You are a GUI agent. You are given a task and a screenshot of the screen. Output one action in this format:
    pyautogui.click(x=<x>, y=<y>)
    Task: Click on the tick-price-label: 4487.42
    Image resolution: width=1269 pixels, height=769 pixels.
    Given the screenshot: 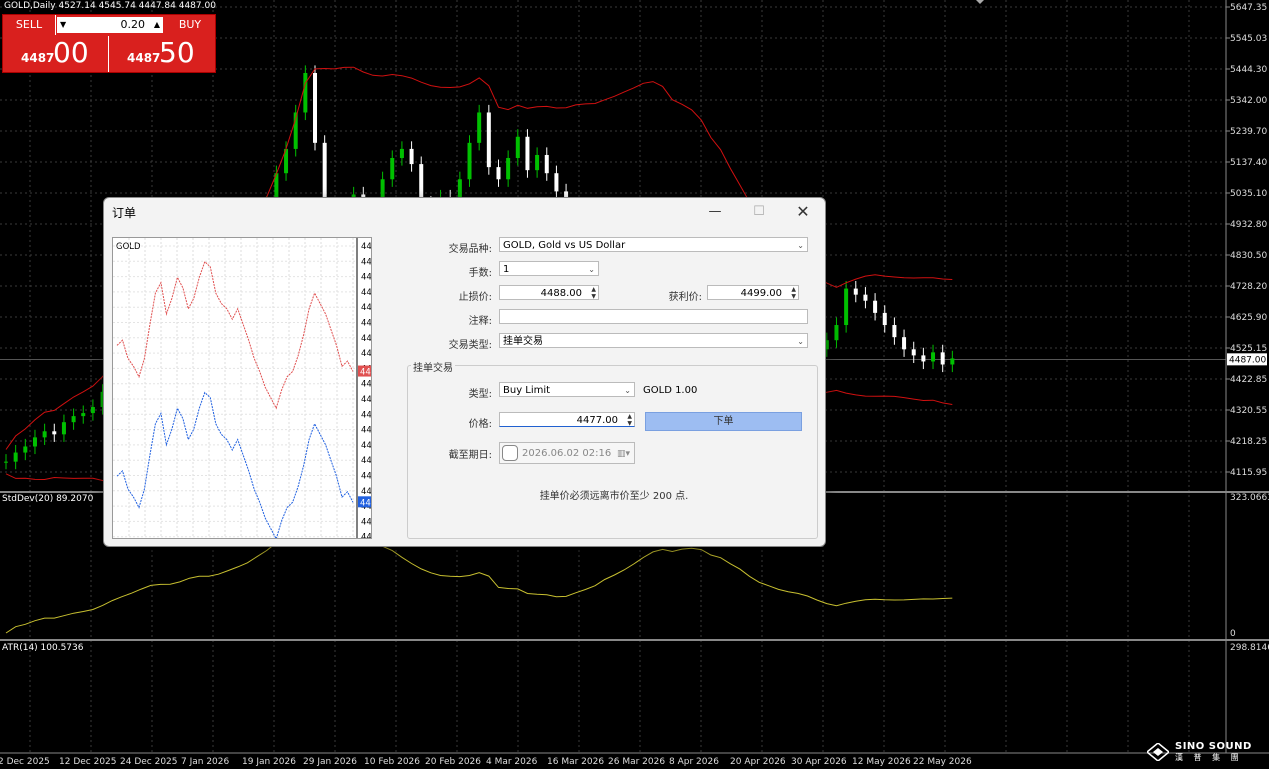 What is the action you would take?
    pyautogui.click(x=366, y=400)
    